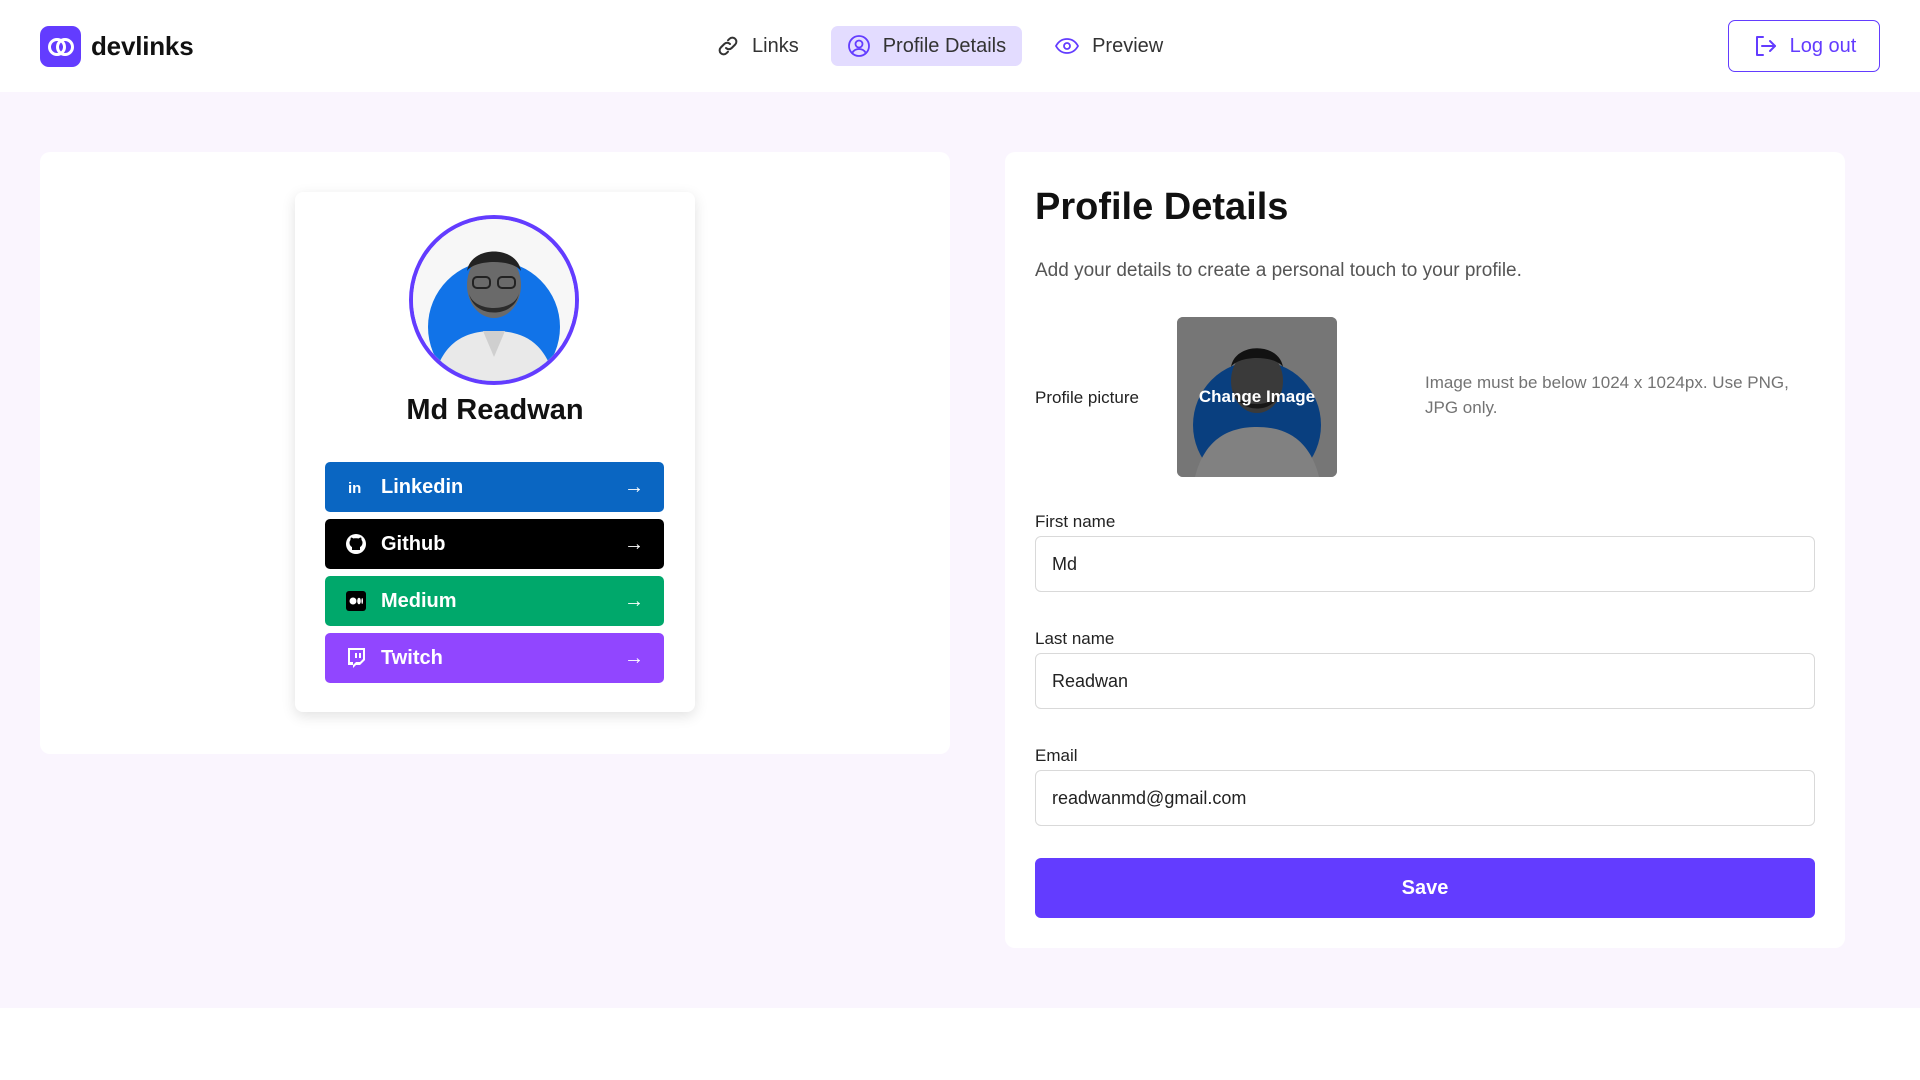 The height and width of the screenshot is (1080, 1920). What do you see at coordinates (356, 601) in the screenshot?
I see `medium-icon` at bounding box center [356, 601].